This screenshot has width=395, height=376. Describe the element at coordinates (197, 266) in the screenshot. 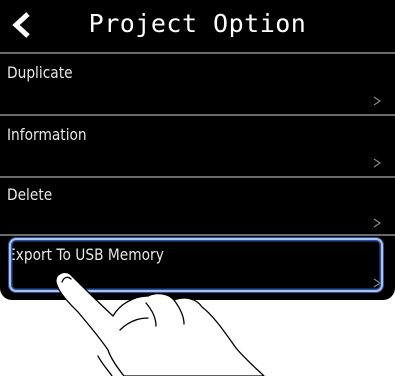

I see `menu-item-export-to-usb-memory: Export To USB Memory` at that location.